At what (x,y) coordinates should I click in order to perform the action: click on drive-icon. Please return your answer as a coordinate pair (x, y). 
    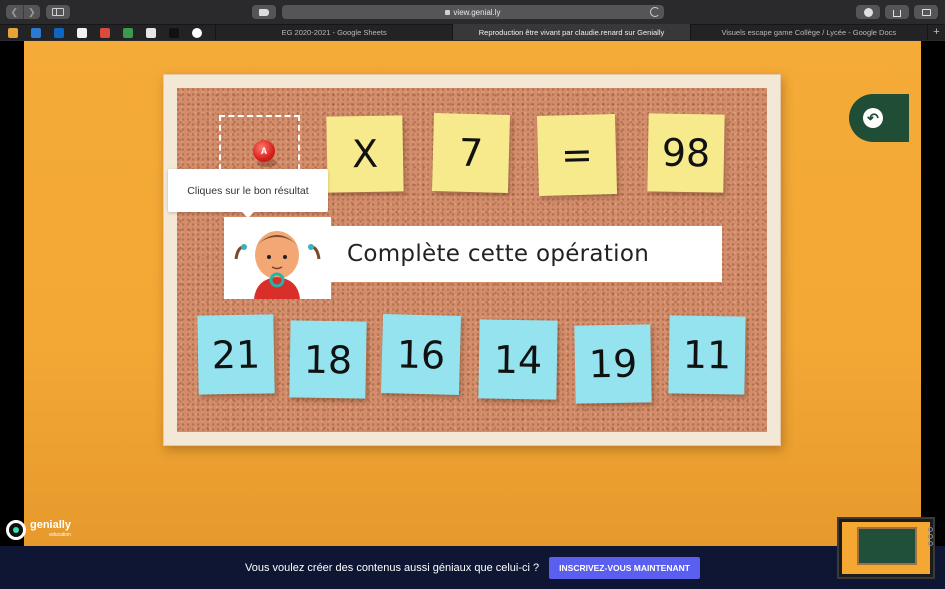
    Looking at the image, I should click on (128, 33).